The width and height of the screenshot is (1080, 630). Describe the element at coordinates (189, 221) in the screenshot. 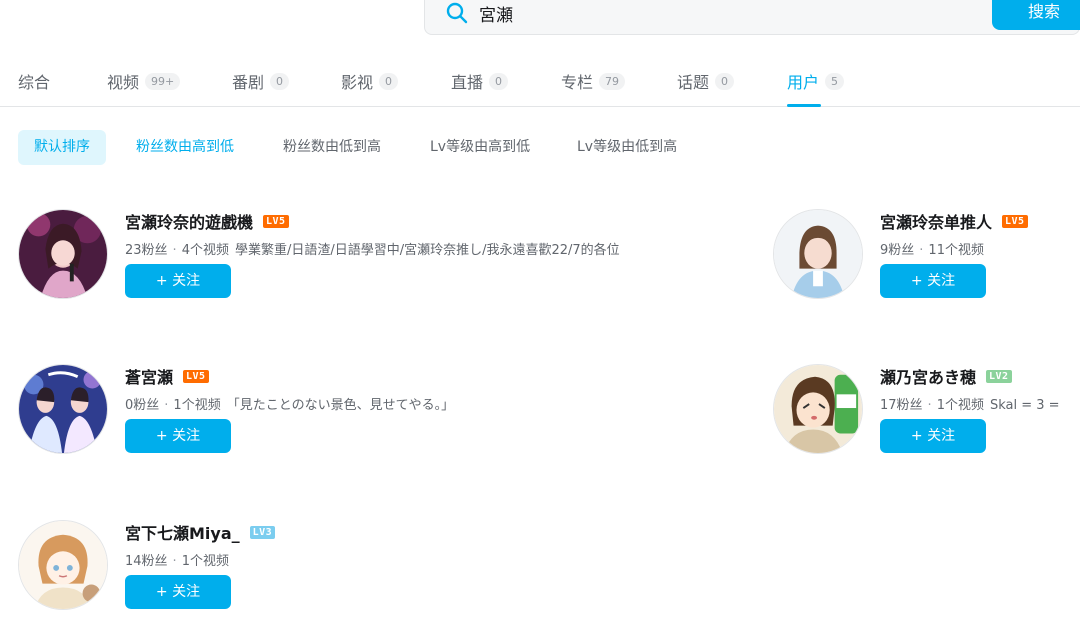

I see `user-name: 宮瀬玲奈的遊戲機` at that location.